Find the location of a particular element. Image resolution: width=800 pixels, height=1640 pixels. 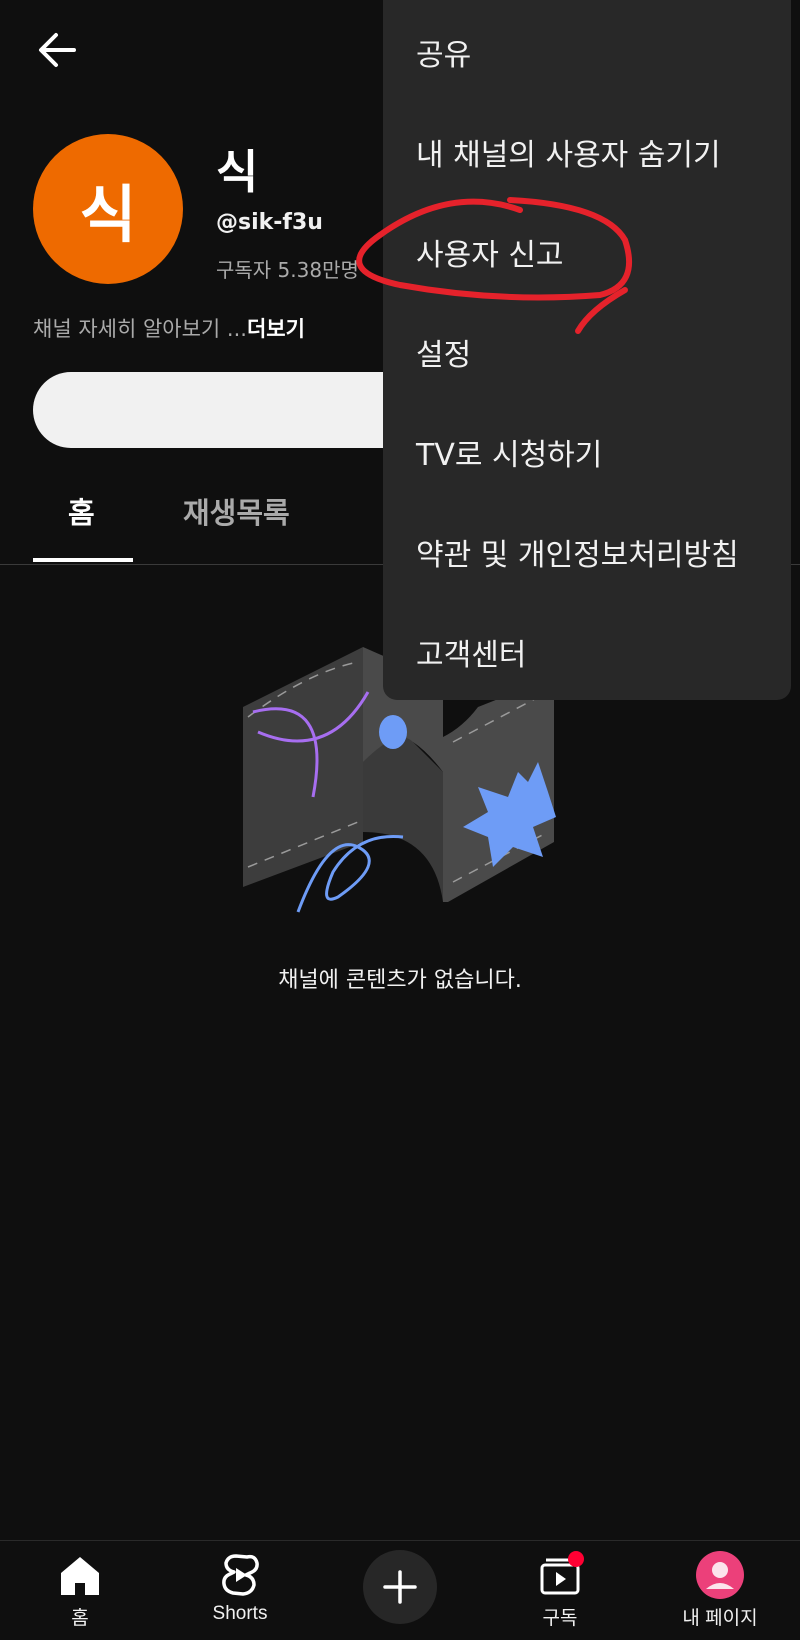

nav-shorts-label: Shorts is located at coordinates (240, 1613).